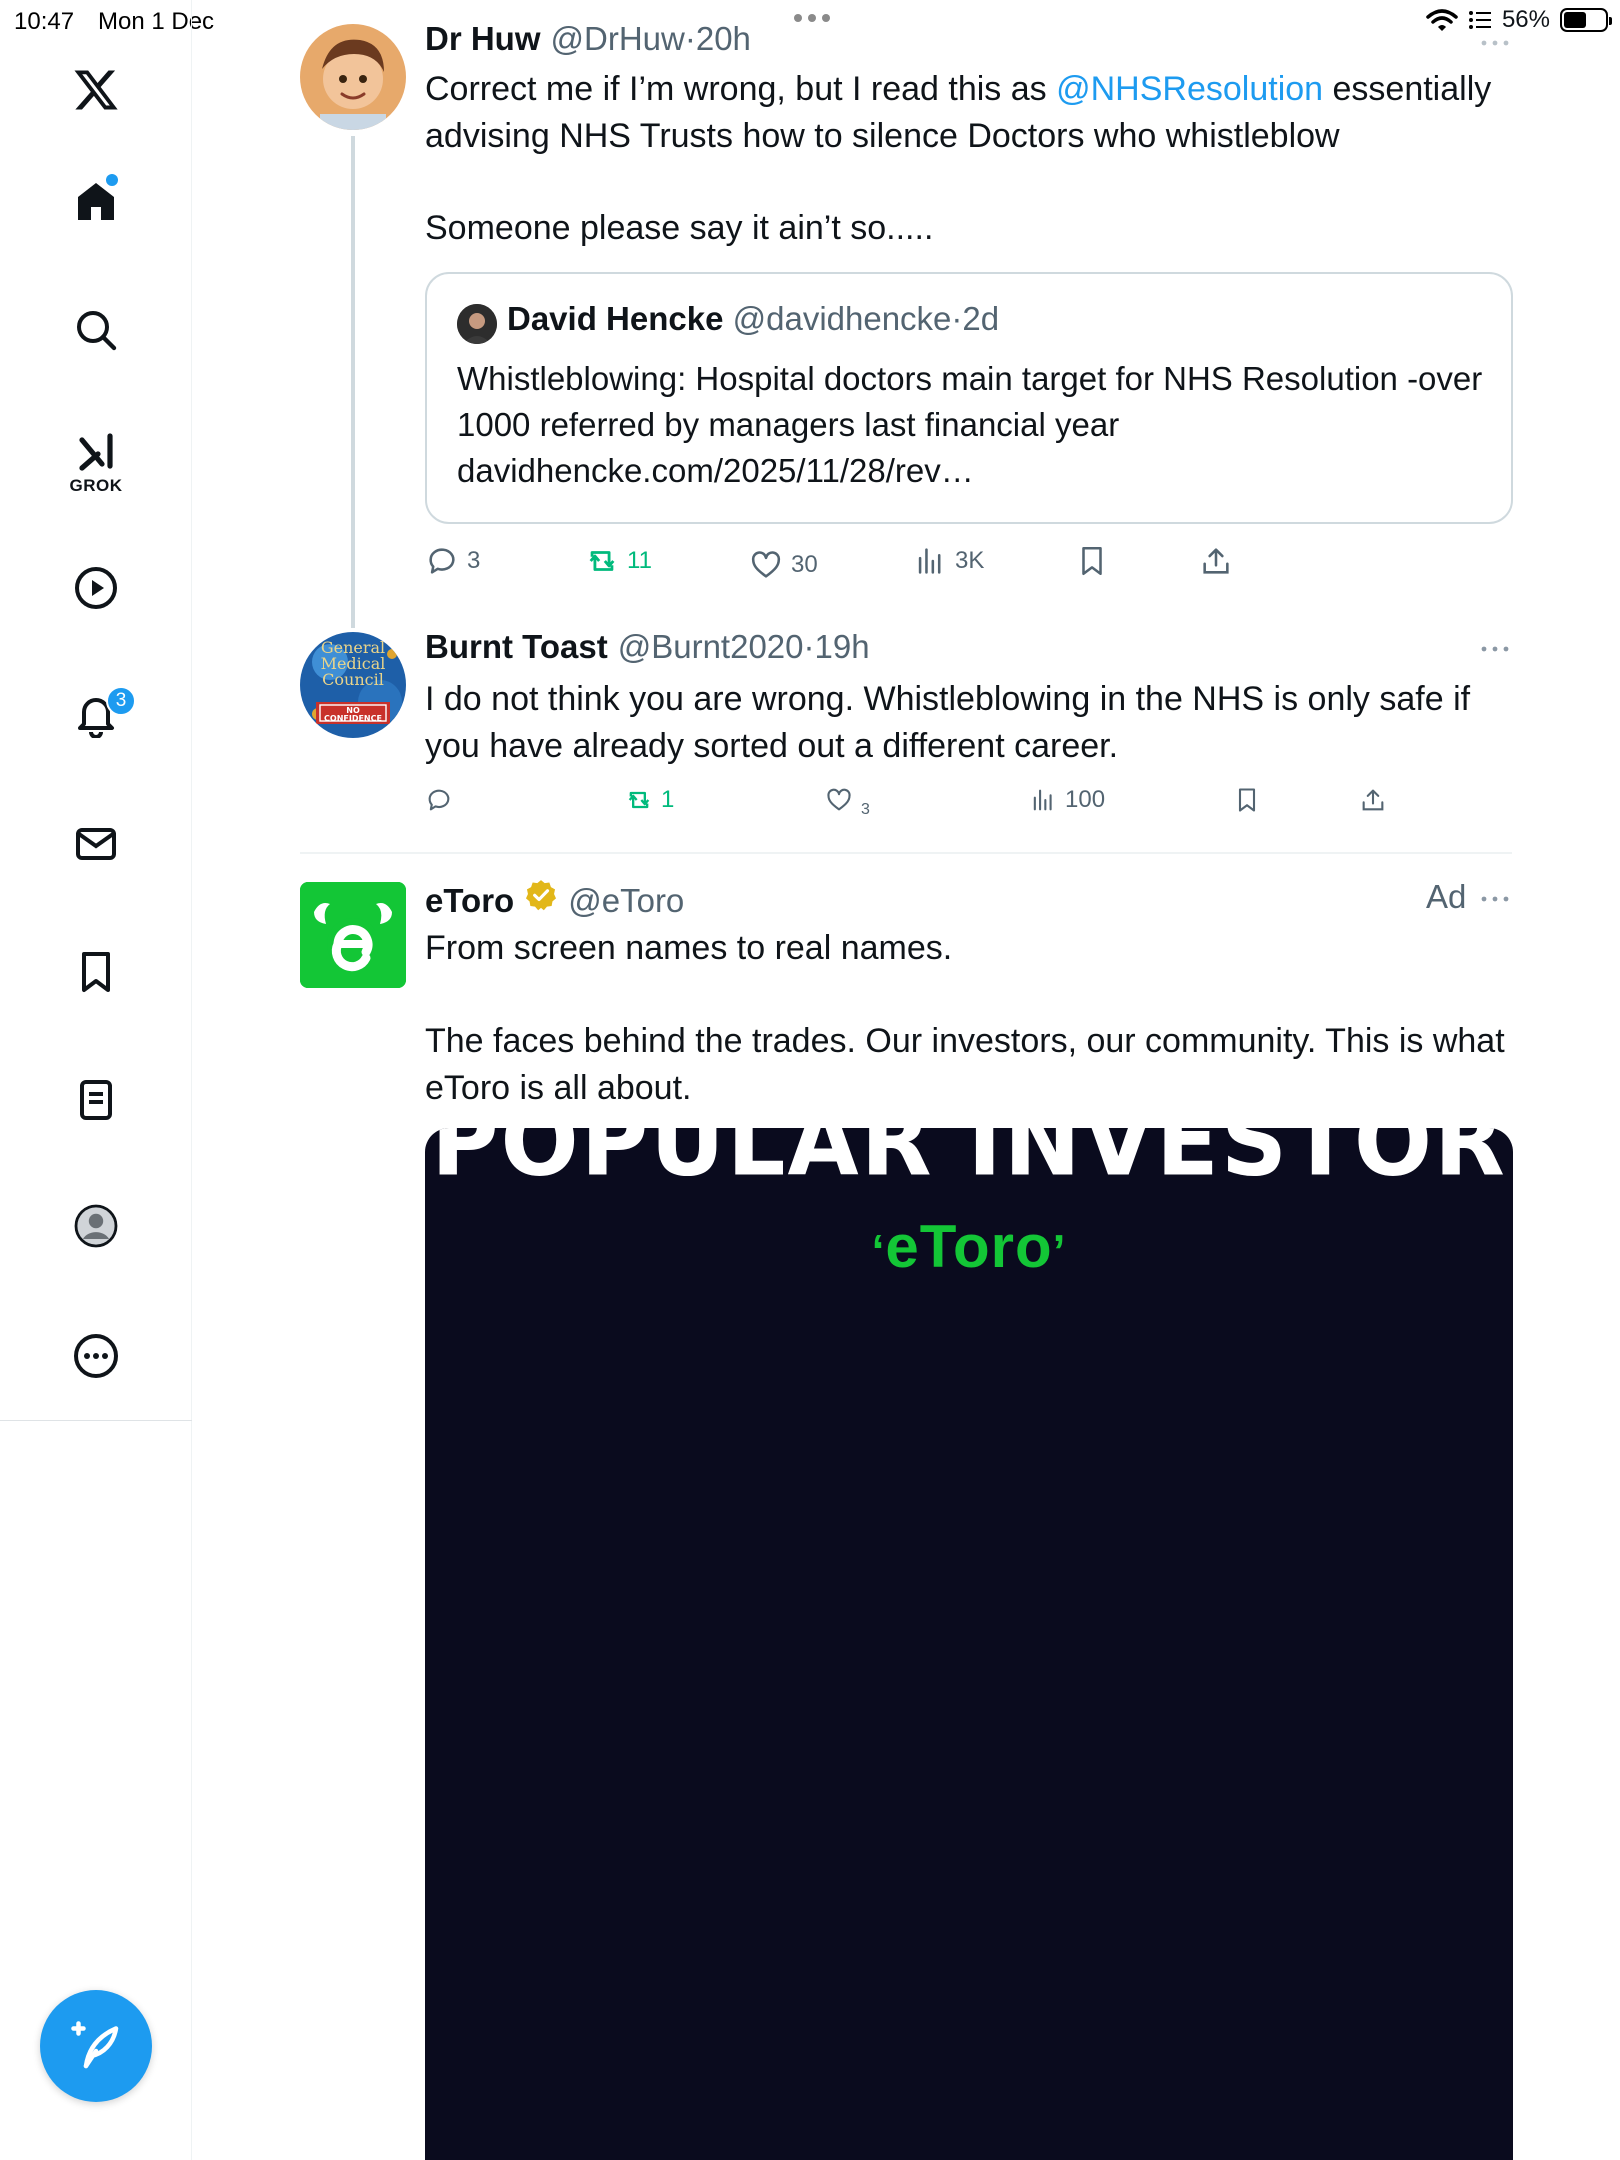 The image size is (1620, 2160). What do you see at coordinates (96, 844) in the screenshot?
I see `messages-envelope-icon` at bounding box center [96, 844].